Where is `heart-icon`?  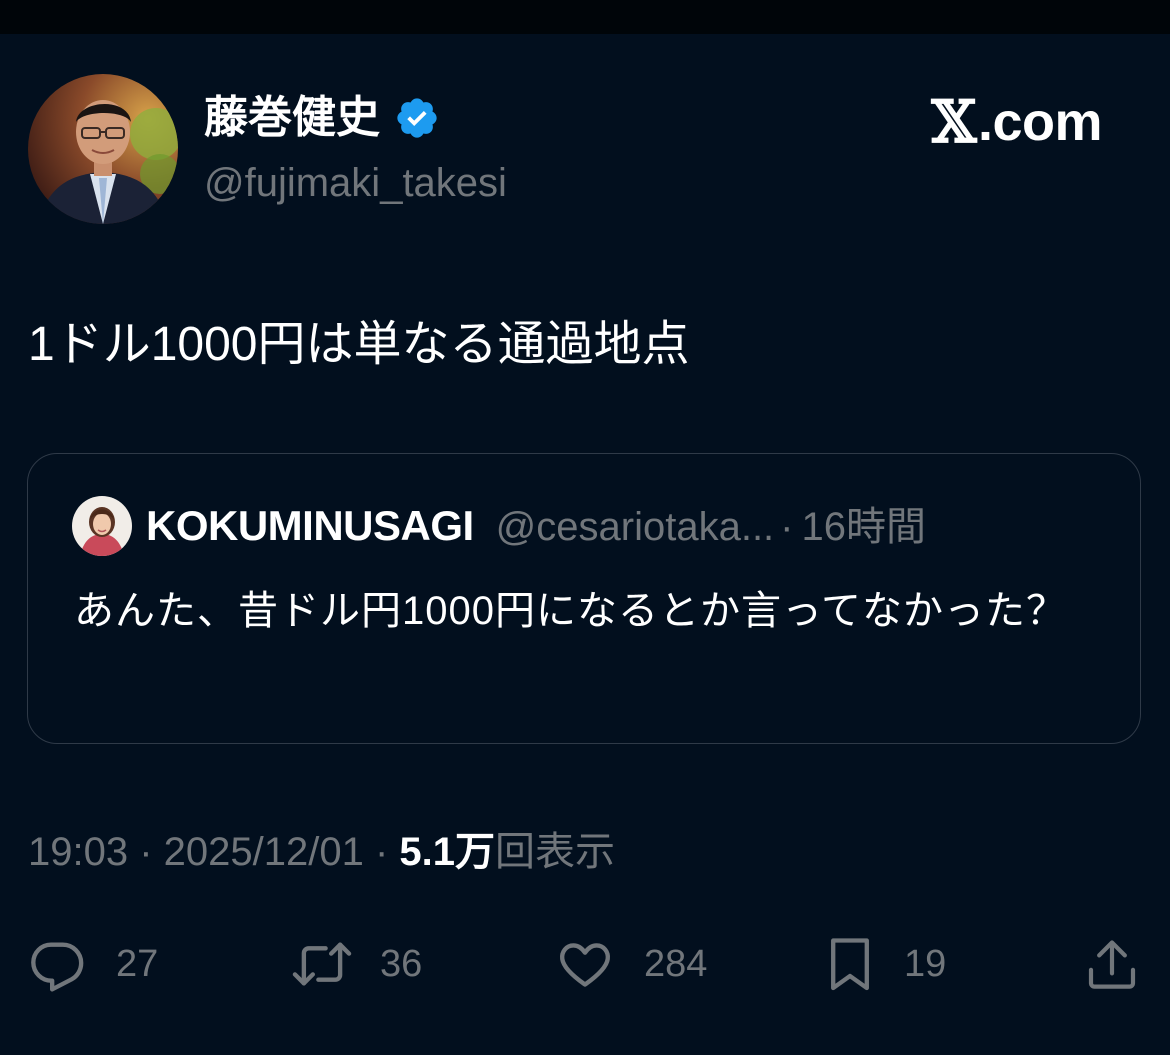
heart-icon is located at coordinates (585, 965).